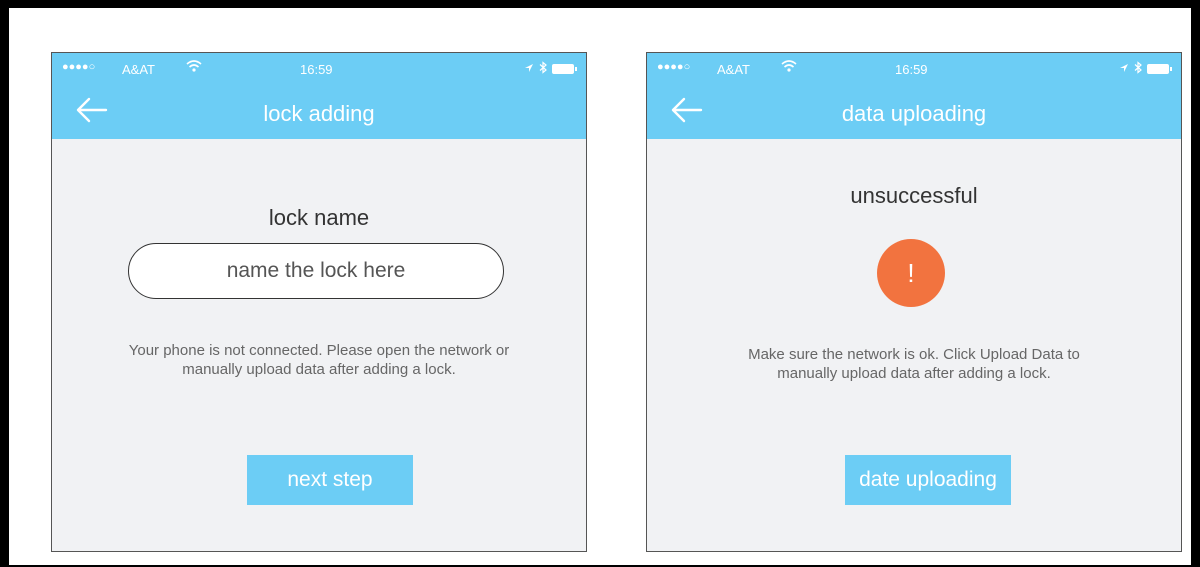  I want to click on header-bar: ●●●●○ A&AT 16:59 lock adding, so click(319, 96).